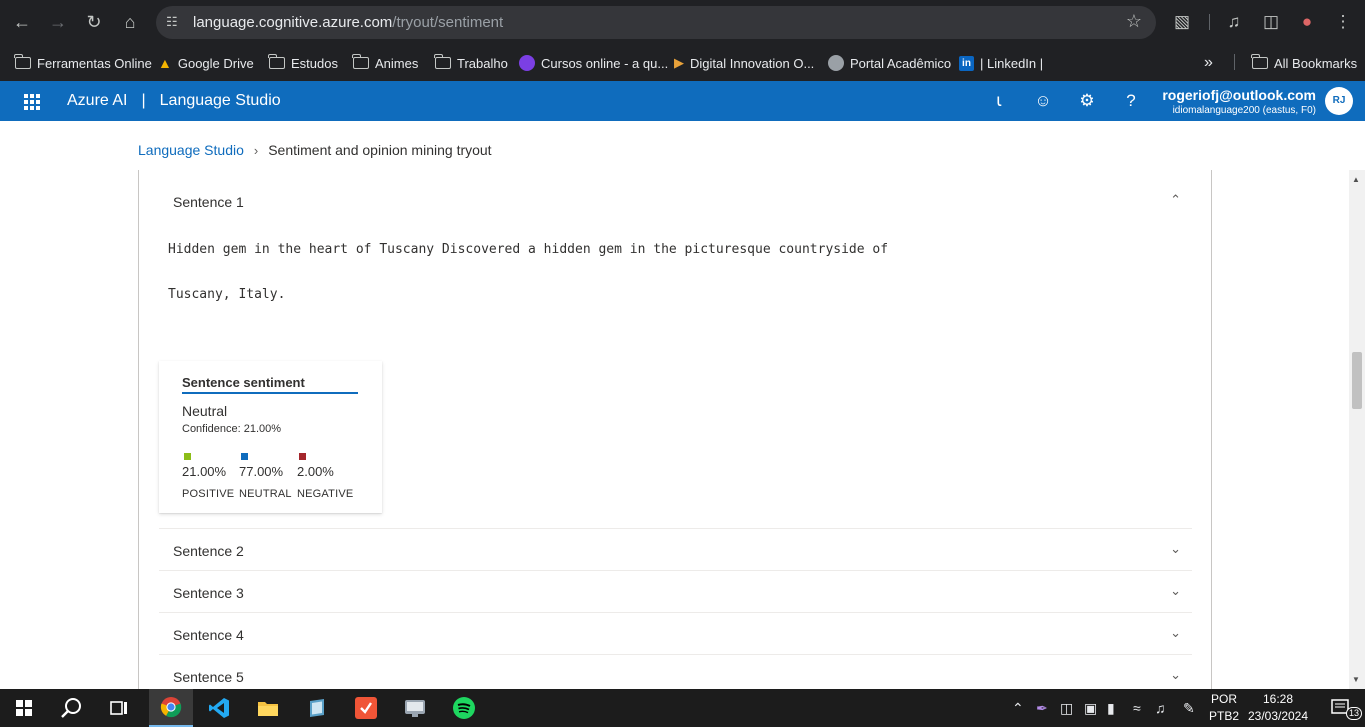 This screenshot has height=727, width=1365. What do you see at coordinates (130, 22) in the screenshot?
I see `home-icon: ⌂` at bounding box center [130, 22].